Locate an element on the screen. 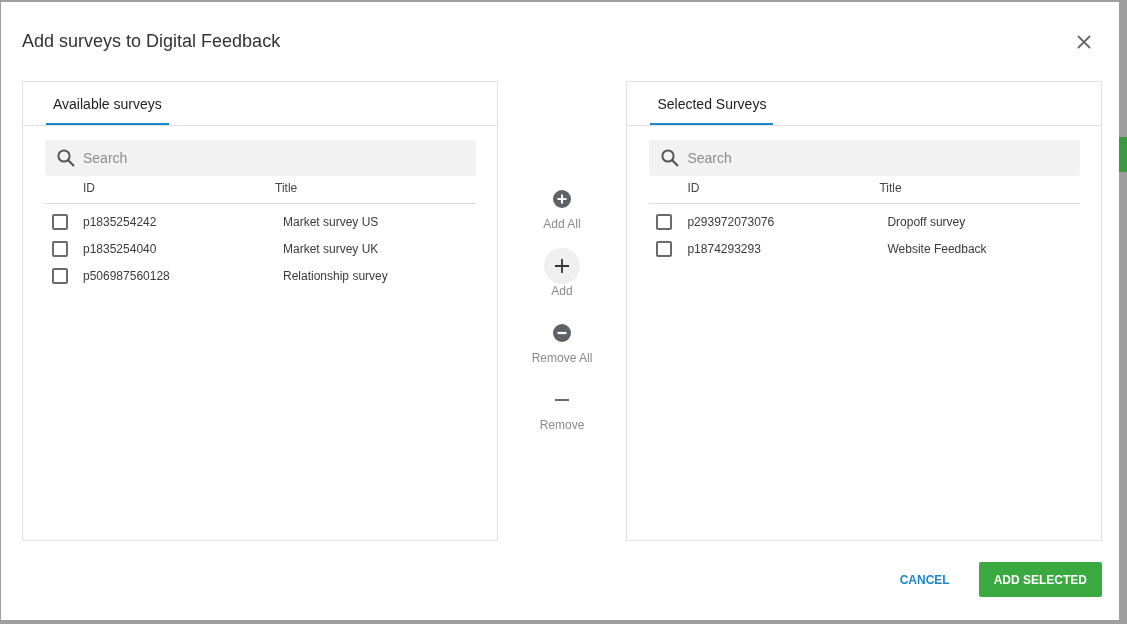 This screenshot has height=624, width=1127. table-cell-text: p293972073076 is located at coordinates (731, 221).